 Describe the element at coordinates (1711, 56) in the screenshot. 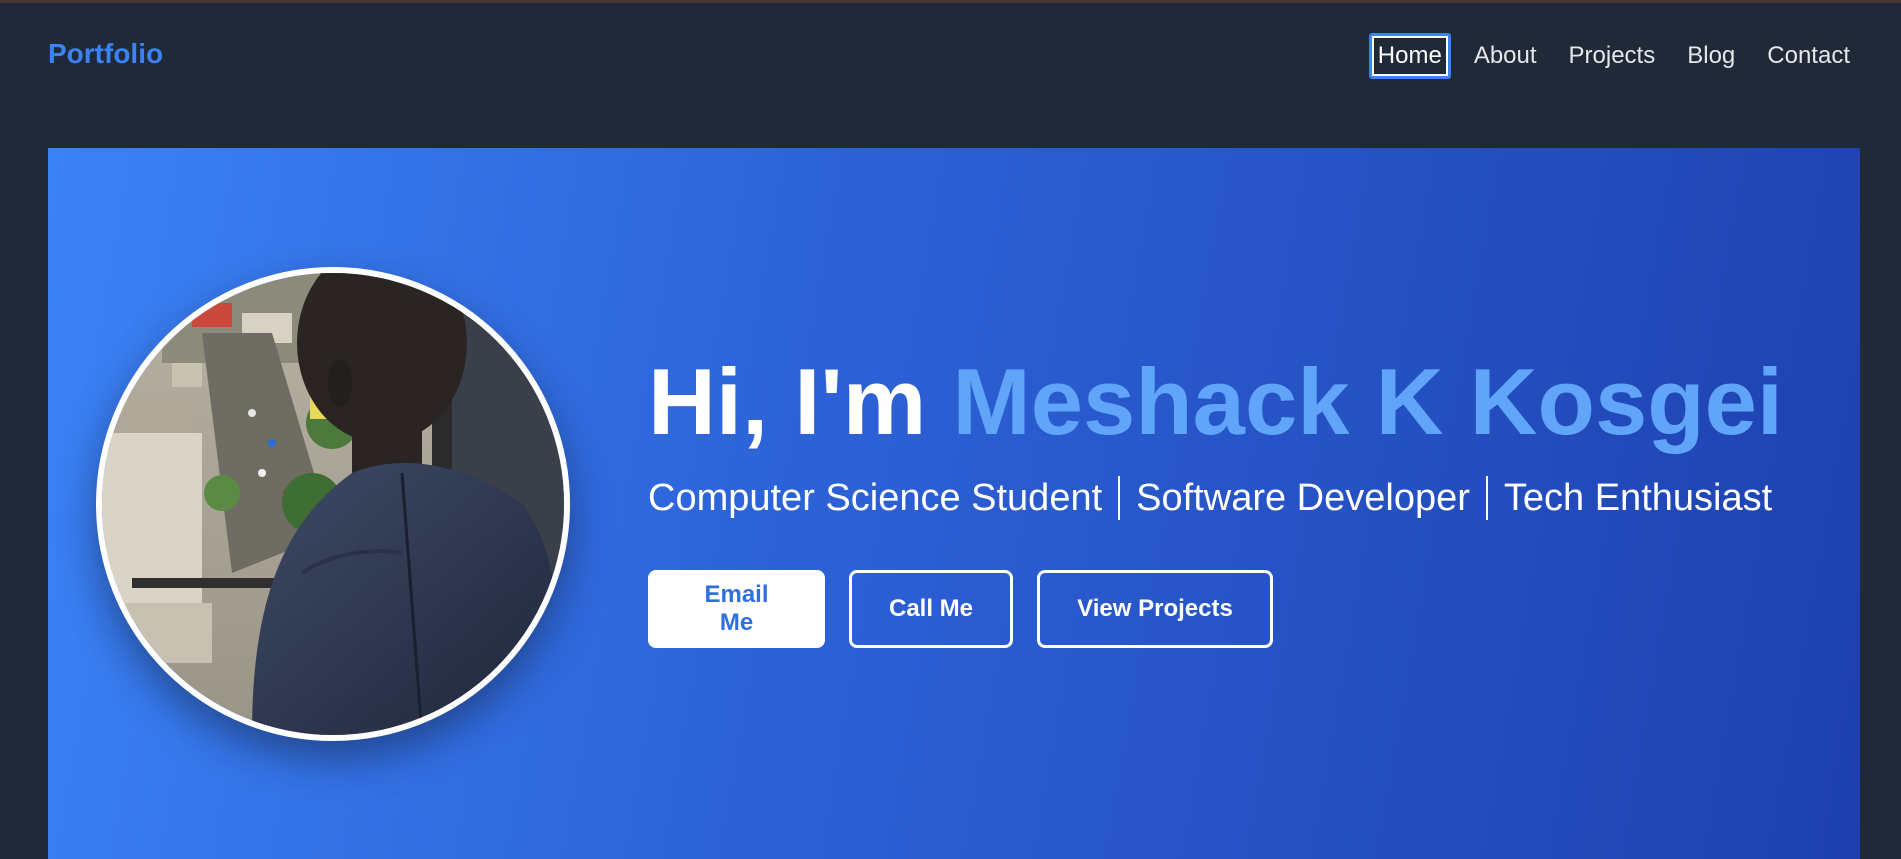

I see `nav-link-blog: Blog` at that location.